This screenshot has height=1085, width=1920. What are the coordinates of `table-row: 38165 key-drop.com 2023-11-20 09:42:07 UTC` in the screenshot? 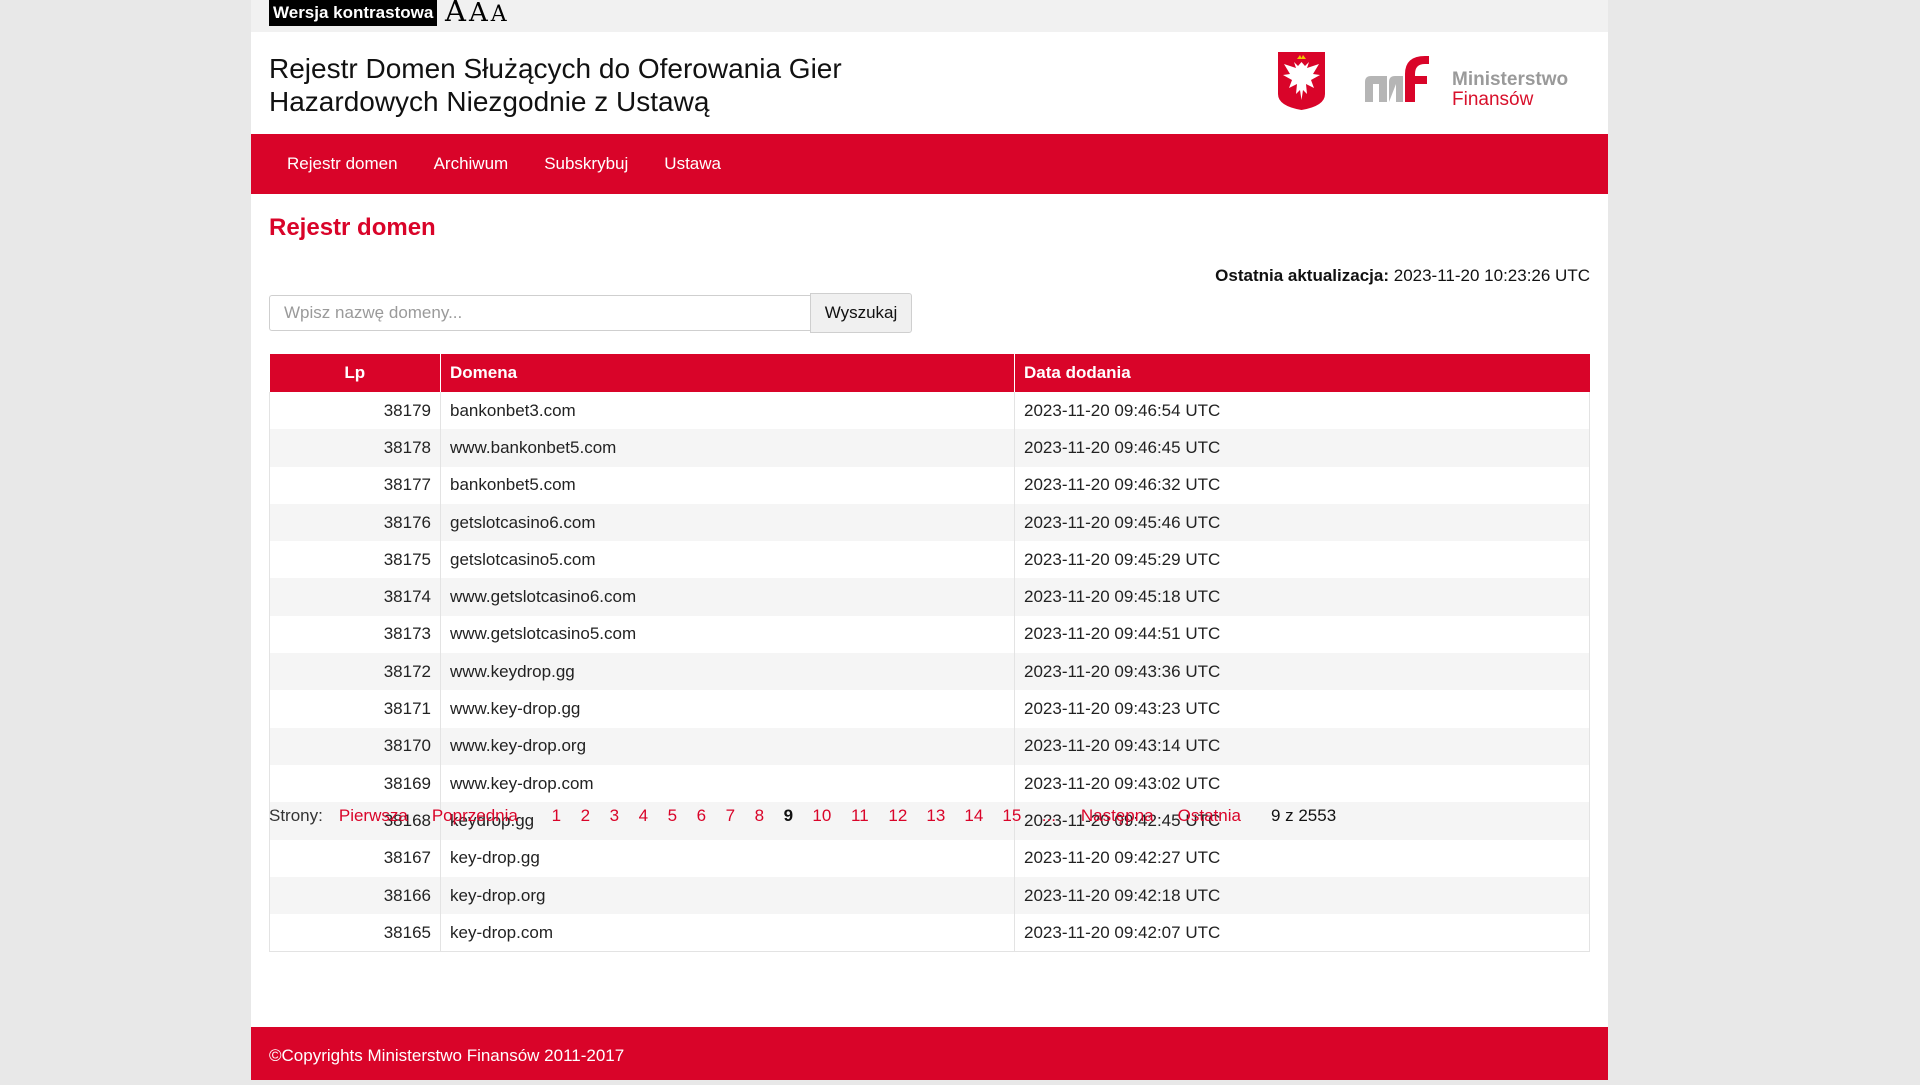 It's located at (929, 933).